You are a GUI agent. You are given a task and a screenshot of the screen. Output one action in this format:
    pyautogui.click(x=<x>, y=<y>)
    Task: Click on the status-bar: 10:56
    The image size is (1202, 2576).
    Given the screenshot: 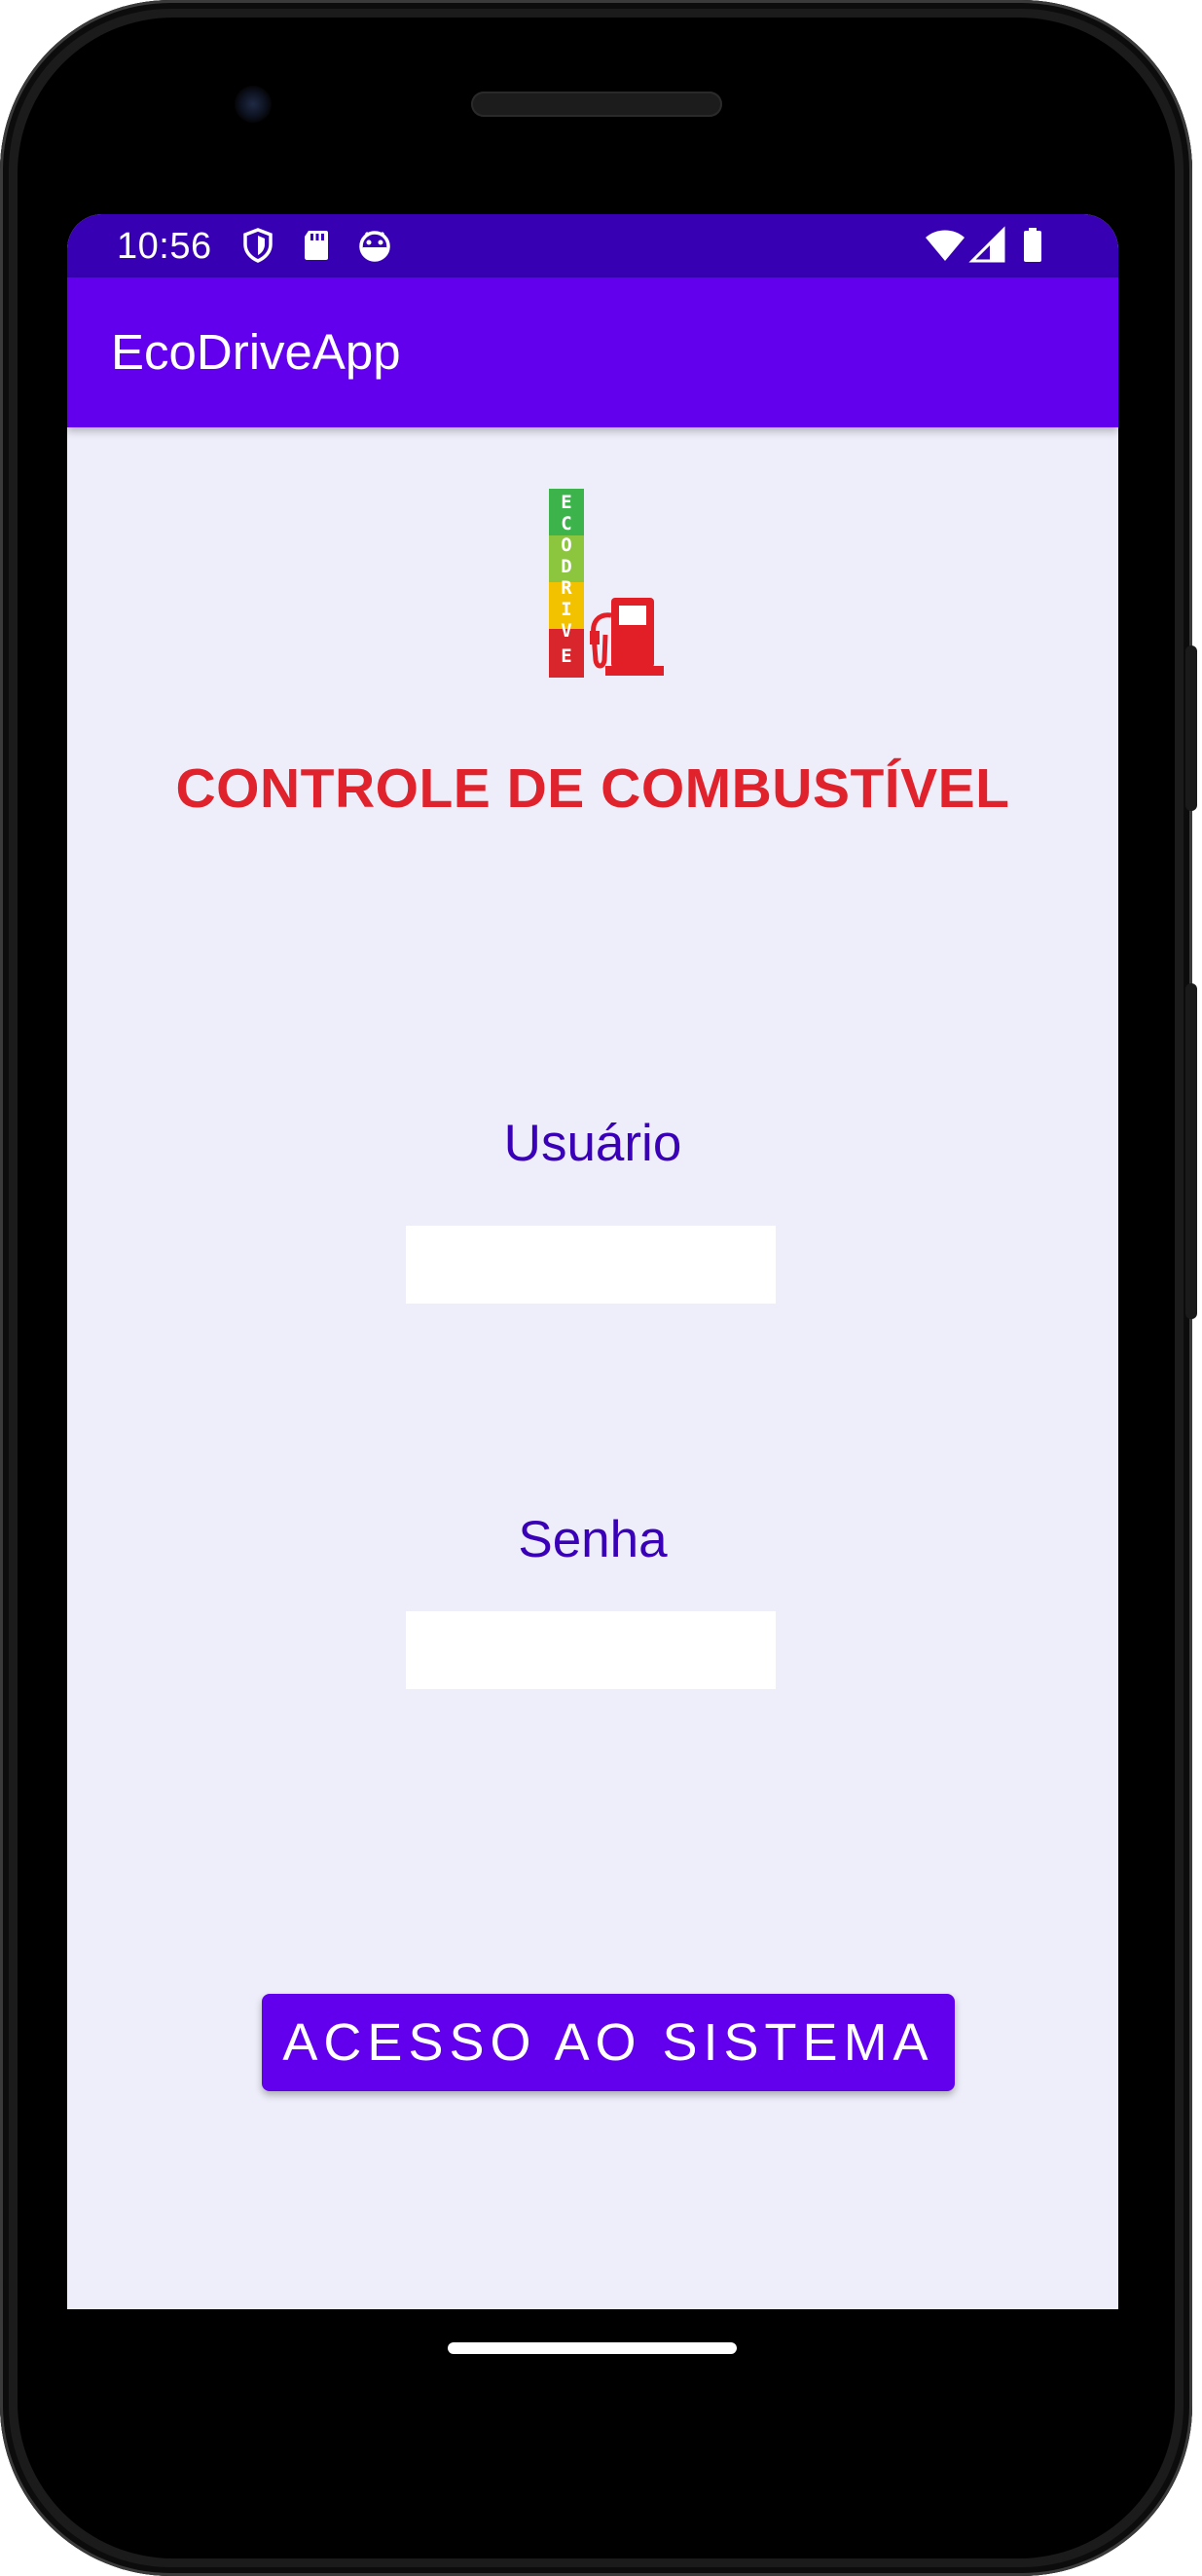 What is the action you would take?
    pyautogui.click(x=592, y=245)
    